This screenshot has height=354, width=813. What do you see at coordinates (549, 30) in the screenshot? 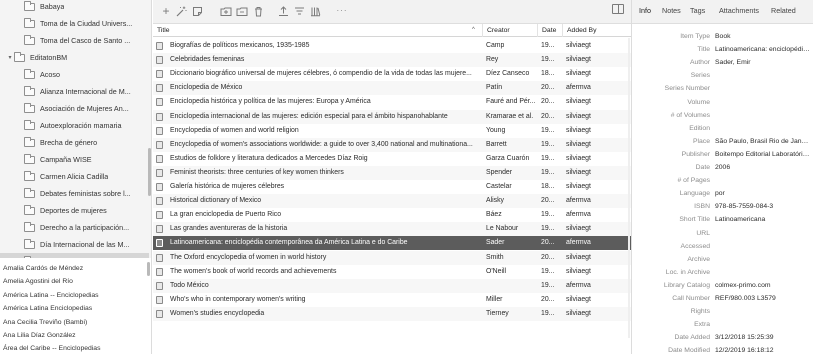
I see `column-date-header: Date` at bounding box center [549, 30].